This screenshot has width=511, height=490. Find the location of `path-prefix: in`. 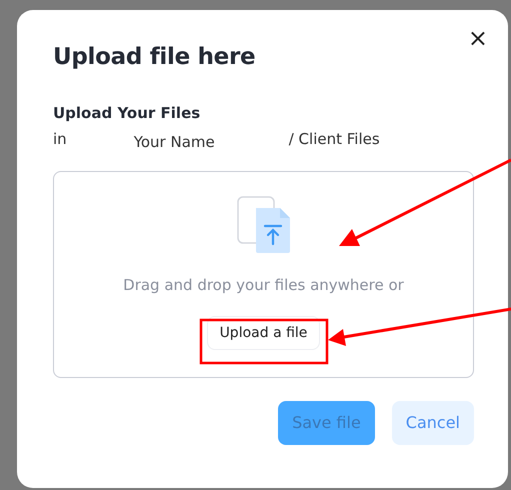

path-prefix: in is located at coordinates (60, 139).